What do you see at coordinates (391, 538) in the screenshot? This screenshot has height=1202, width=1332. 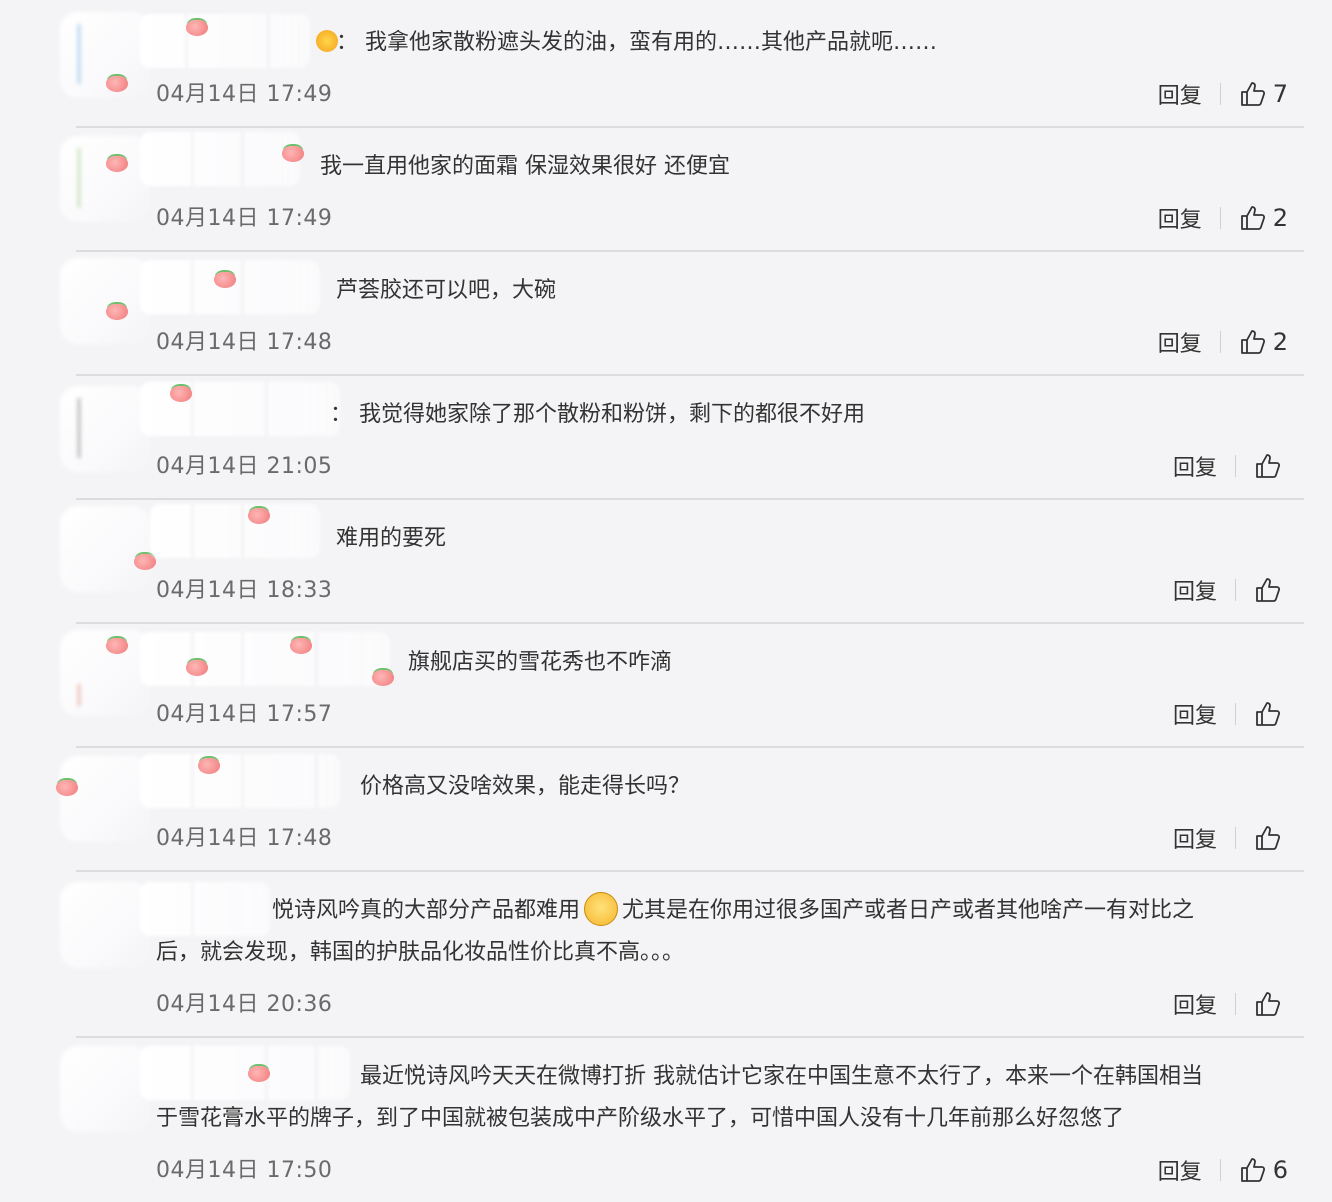 I see `comment-text: 难用的要死` at bounding box center [391, 538].